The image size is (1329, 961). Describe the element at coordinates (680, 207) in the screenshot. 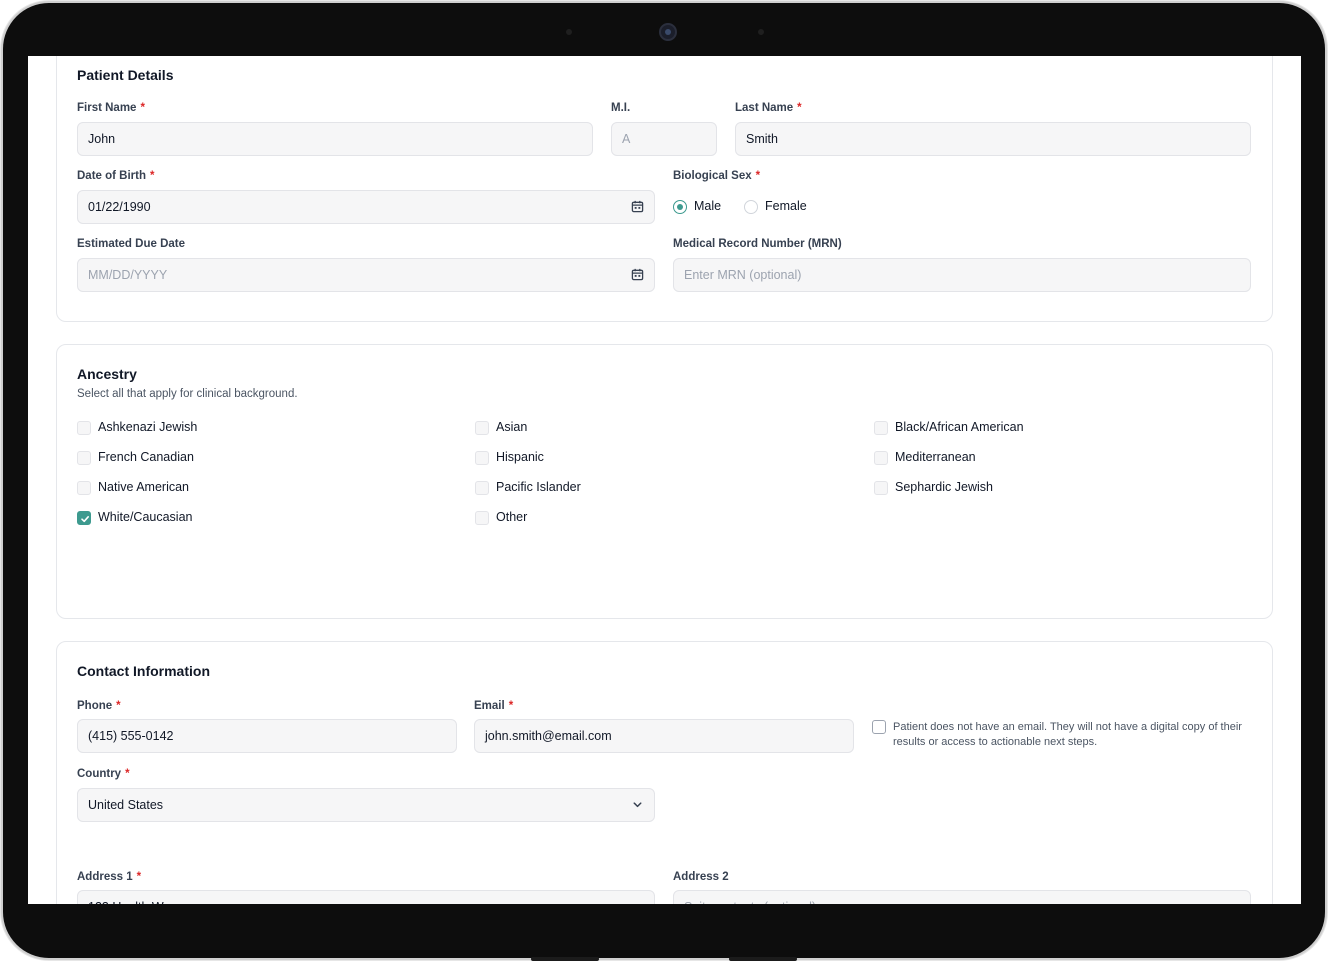

I see `sex-male-radio` at that location.